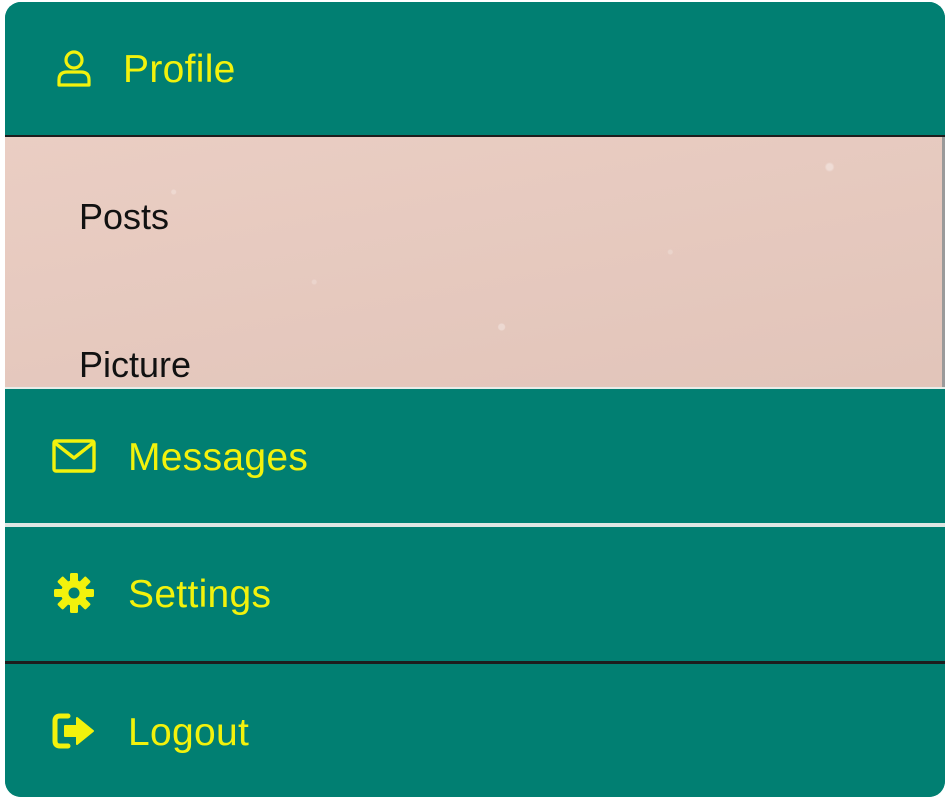 The width and height of the screenshot is (949, 800). Describe the element at coordinates (189, 732) in the screenshot. I see `menu-item-label: Logout` at that location.